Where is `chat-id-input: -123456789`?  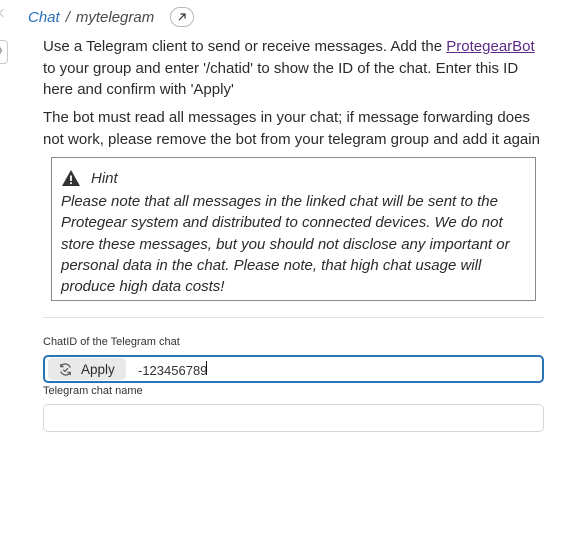
chat-id-input: -123456789 is located at coordinates (328, 369).